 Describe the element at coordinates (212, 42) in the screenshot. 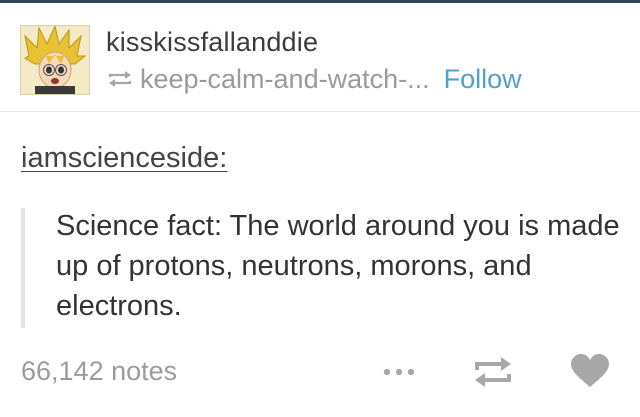

I see `post-author-username: kisskissfallanddie` at that location.